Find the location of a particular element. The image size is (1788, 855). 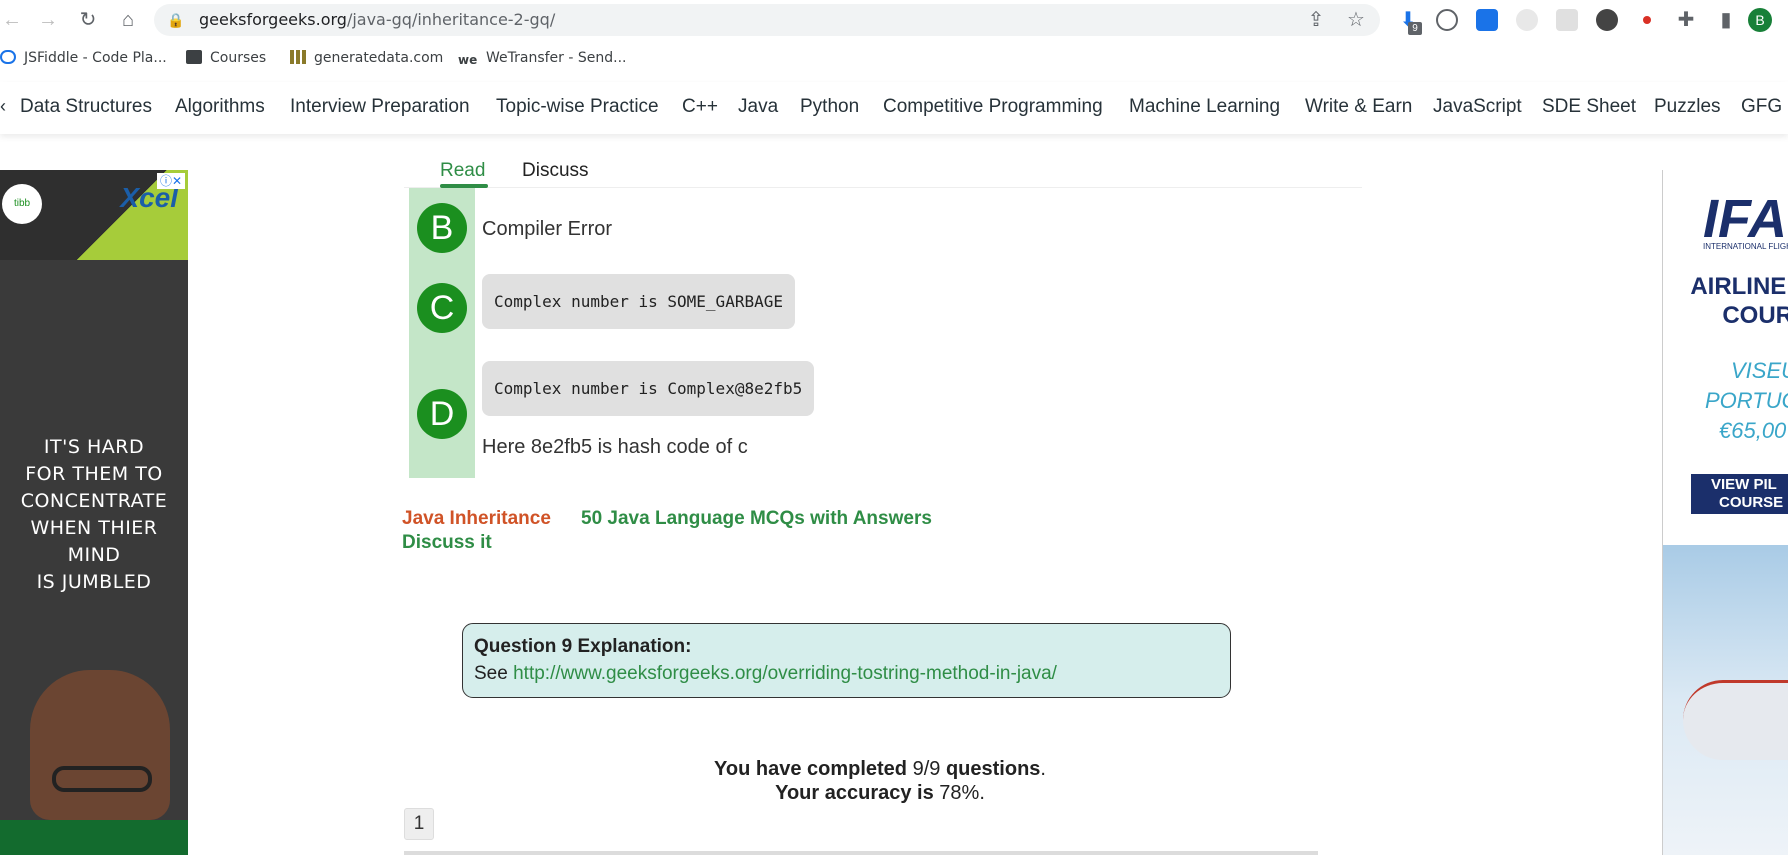

ad-slogan-line: CONCENTRATE is located at coordinates (94, 501).